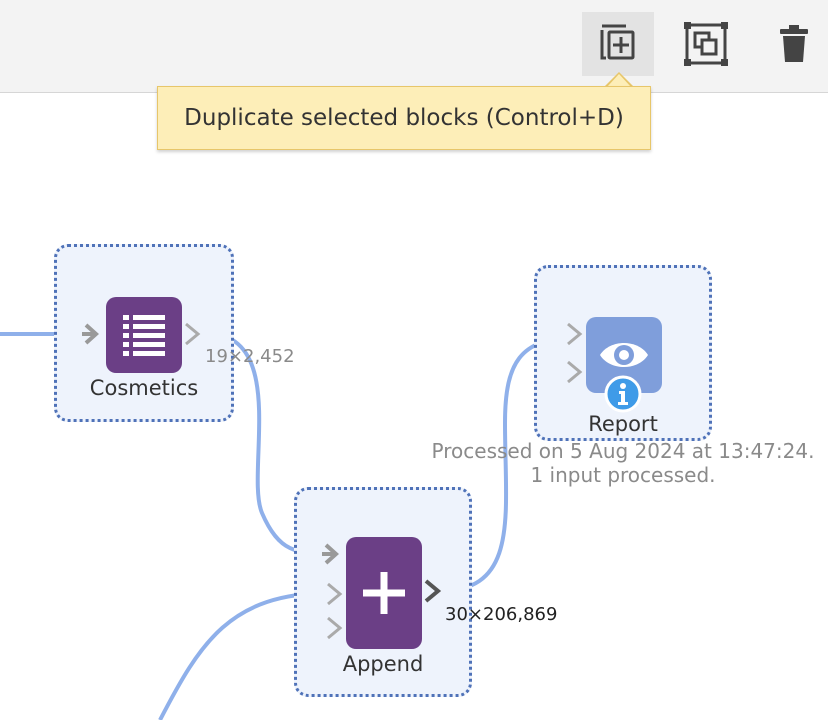  What do you see at coordinates (383, 664) in the screenshot?
I see `append-label: Append` at bounding box center [383, 664].